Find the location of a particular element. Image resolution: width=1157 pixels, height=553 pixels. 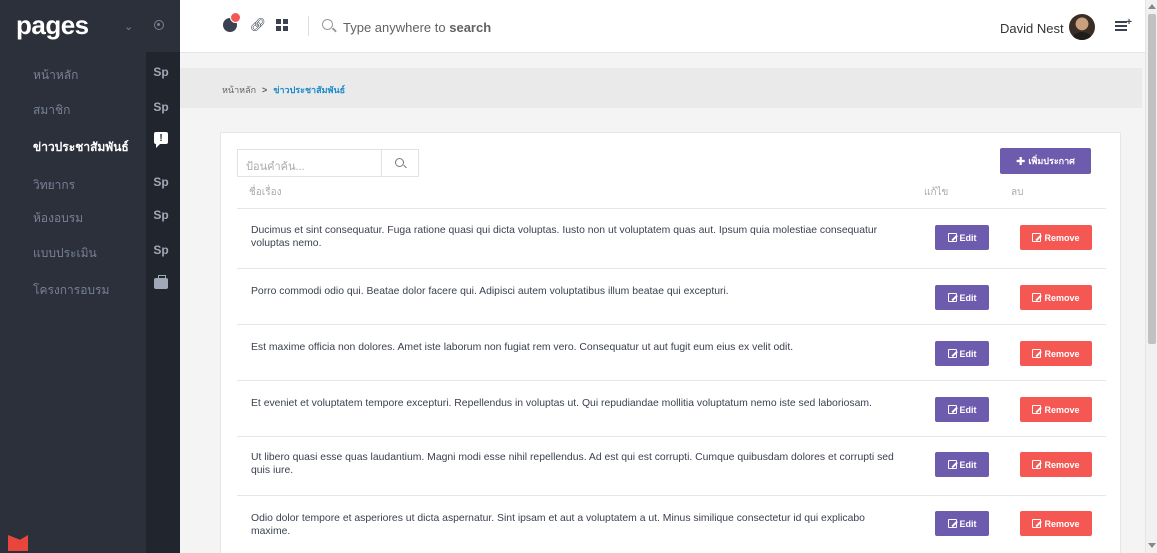

sidebar-item-evaluation: แบบประเมิน Sp is located at coordinates (90, 252).